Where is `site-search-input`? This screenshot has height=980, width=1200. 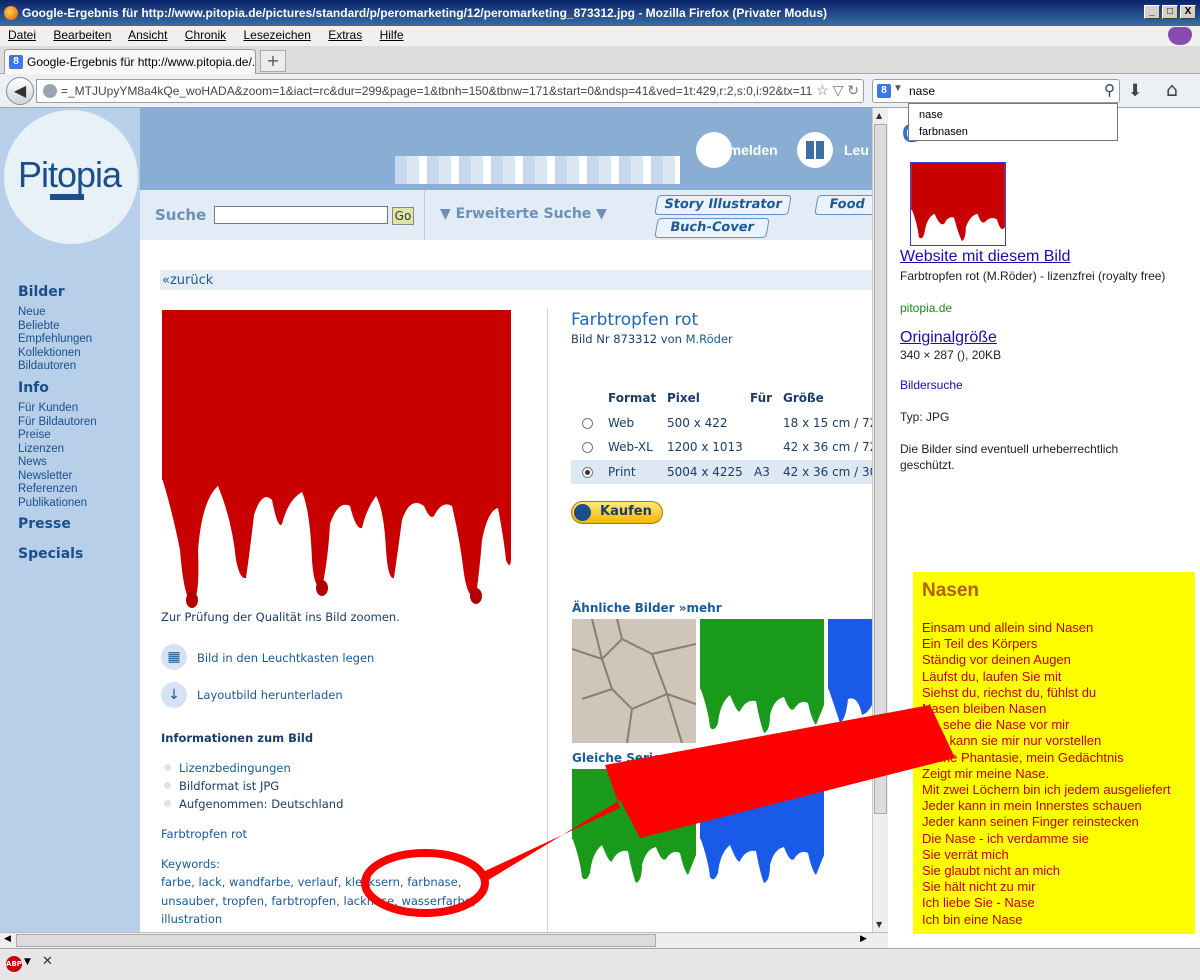 site-search-input is located at coordinates (301, 215).